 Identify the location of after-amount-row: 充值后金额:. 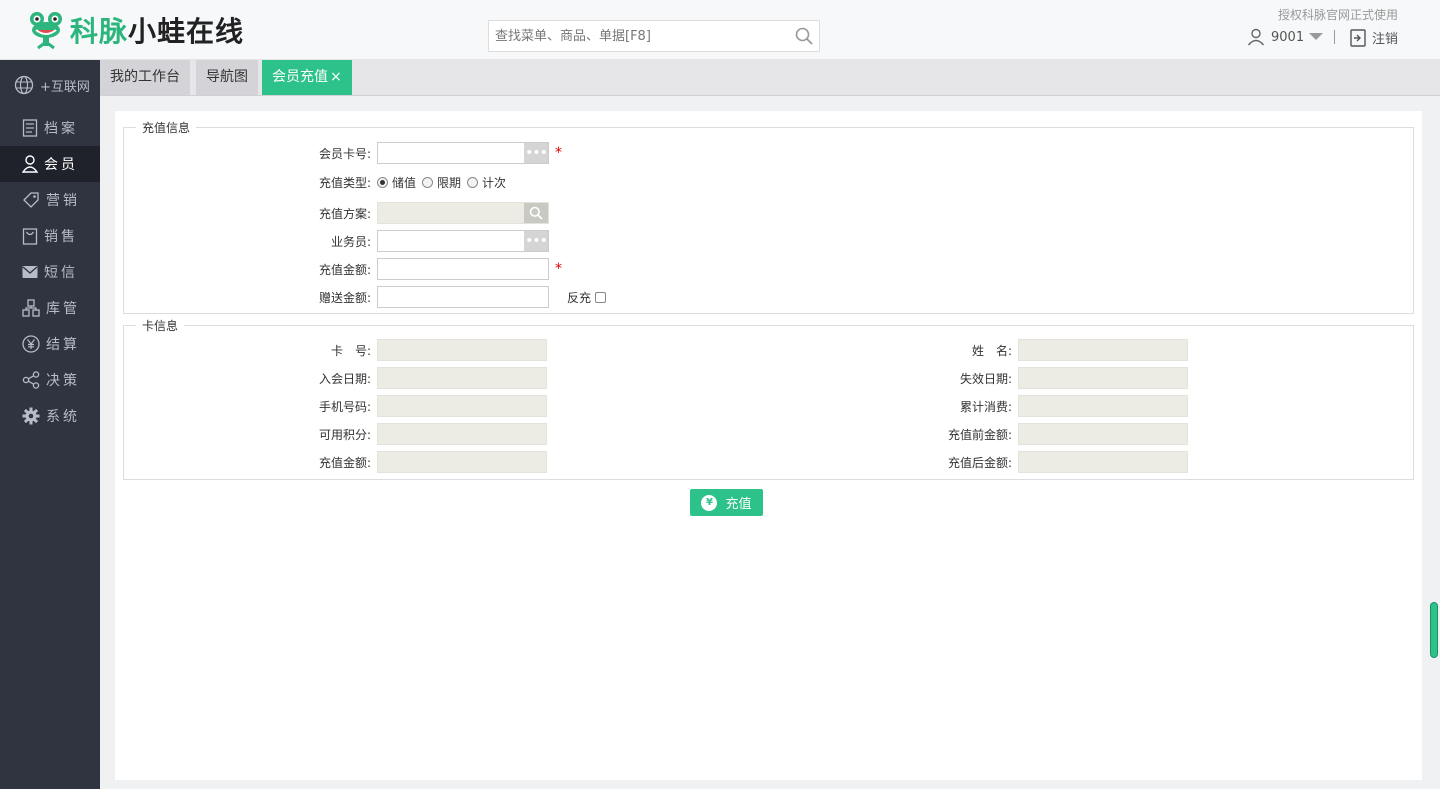
(1043, 462).